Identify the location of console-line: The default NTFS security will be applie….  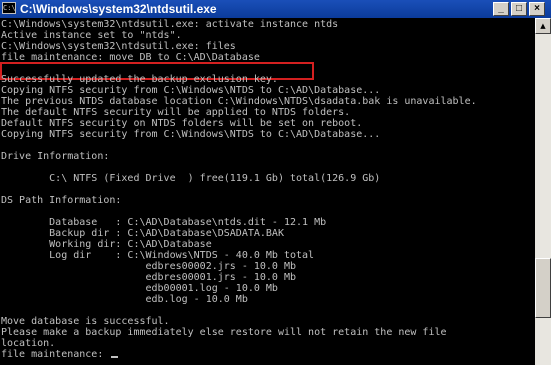
(176, 112).